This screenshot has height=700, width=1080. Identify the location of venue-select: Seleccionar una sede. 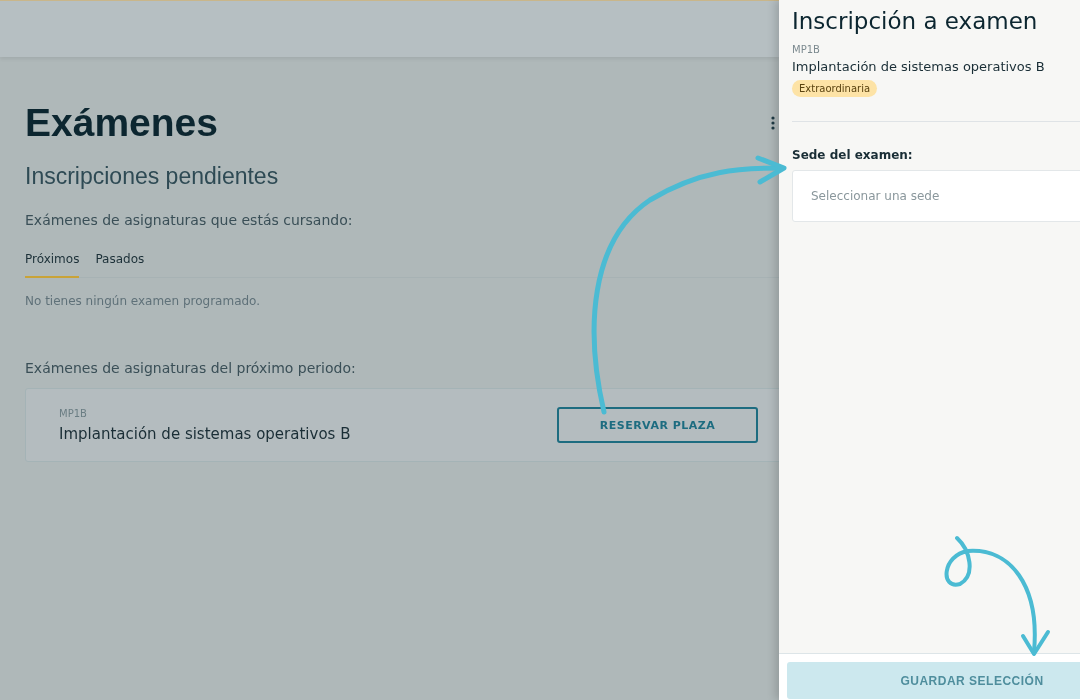
(936, 196).